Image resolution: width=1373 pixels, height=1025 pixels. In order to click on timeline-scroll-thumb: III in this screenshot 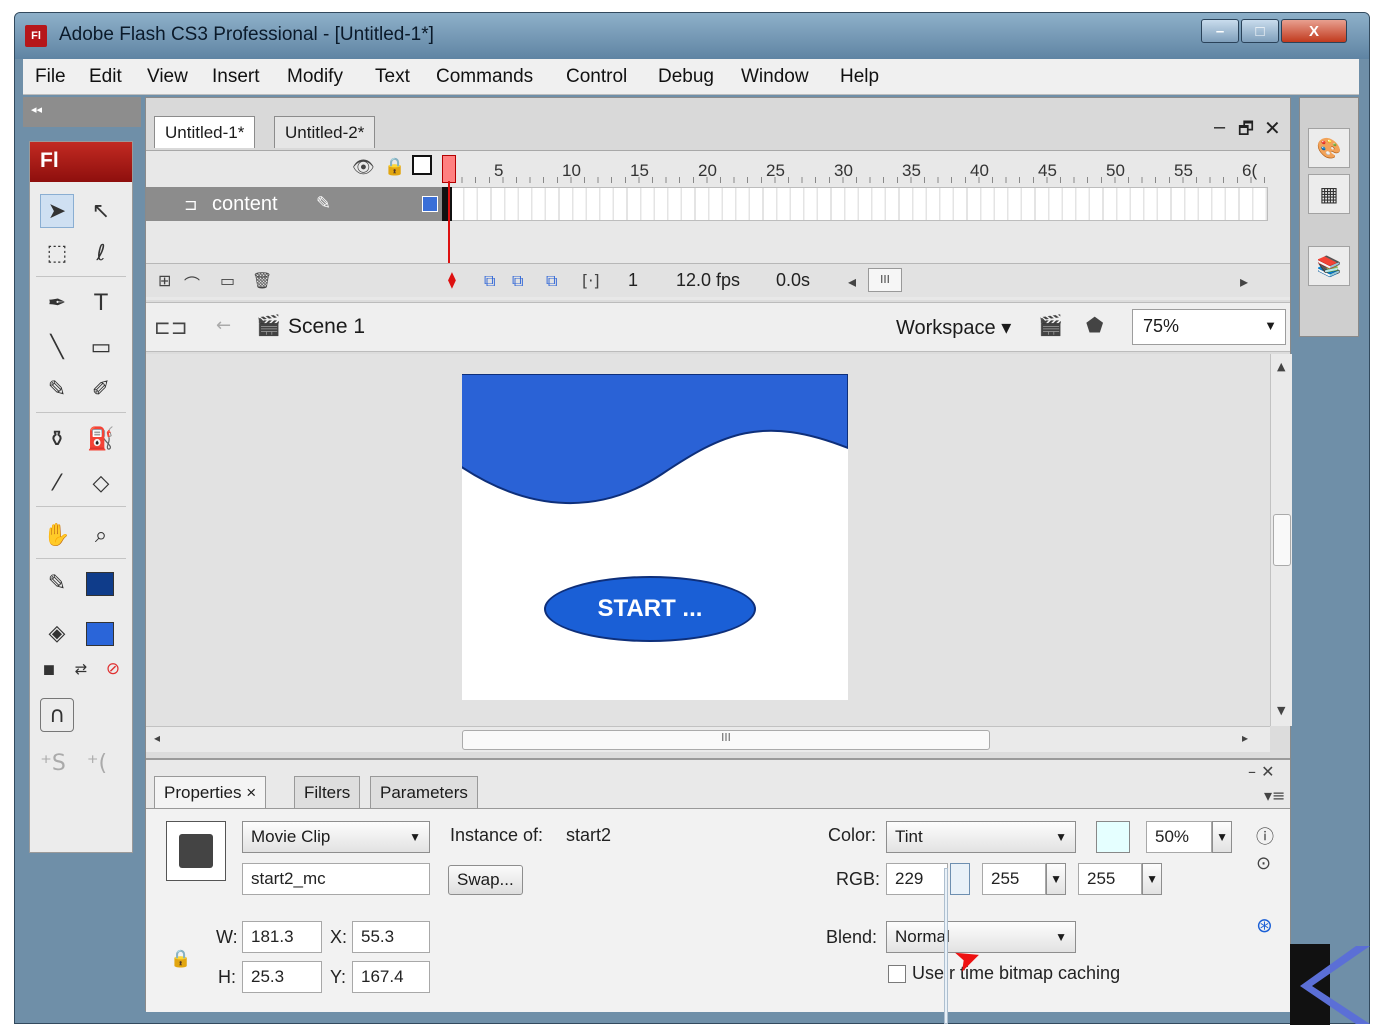, I will do `click(885, 280)`.